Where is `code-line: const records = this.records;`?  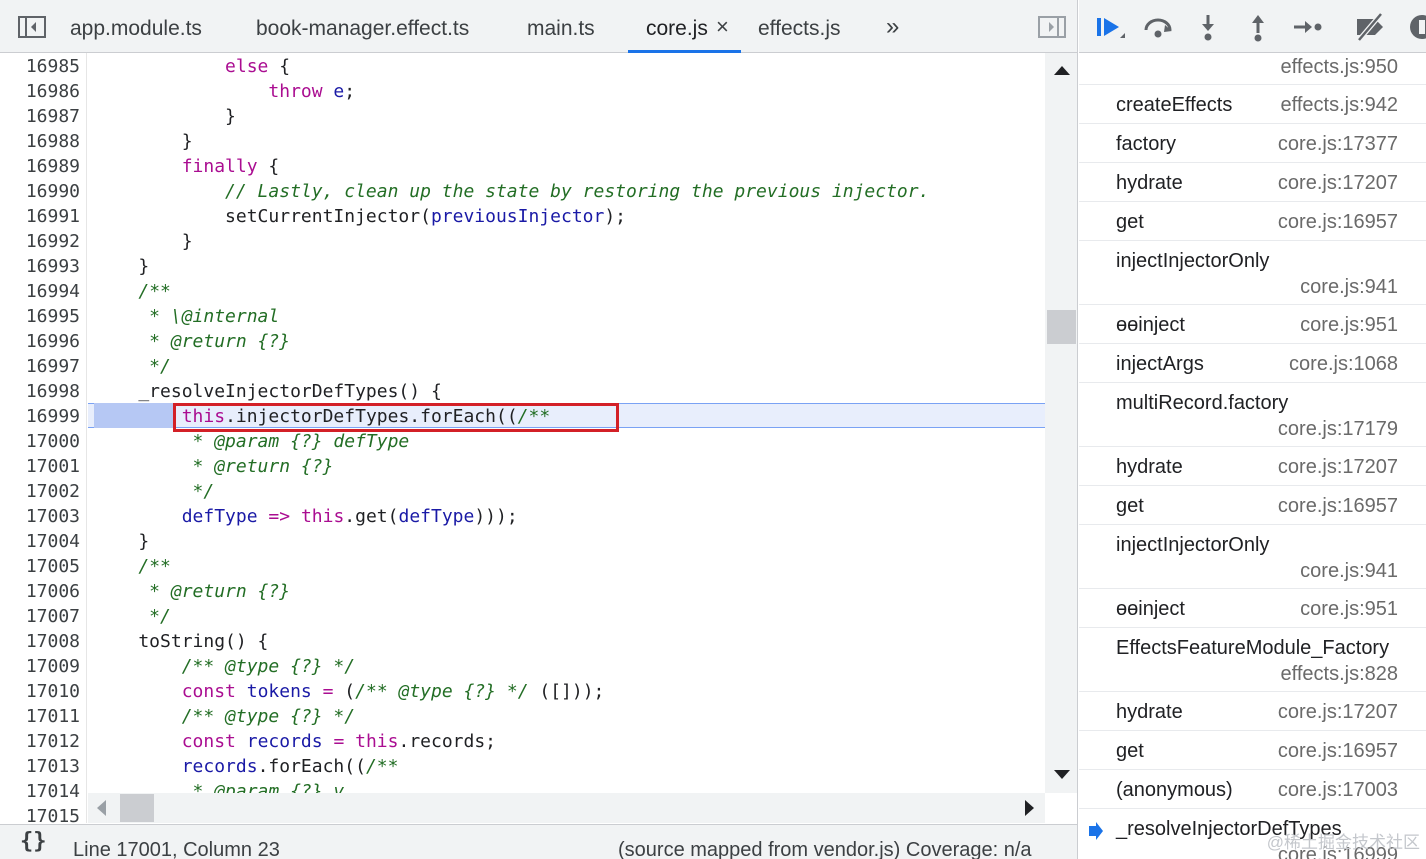
code-line: const records = this.records; is located at coordinates (295, 741).